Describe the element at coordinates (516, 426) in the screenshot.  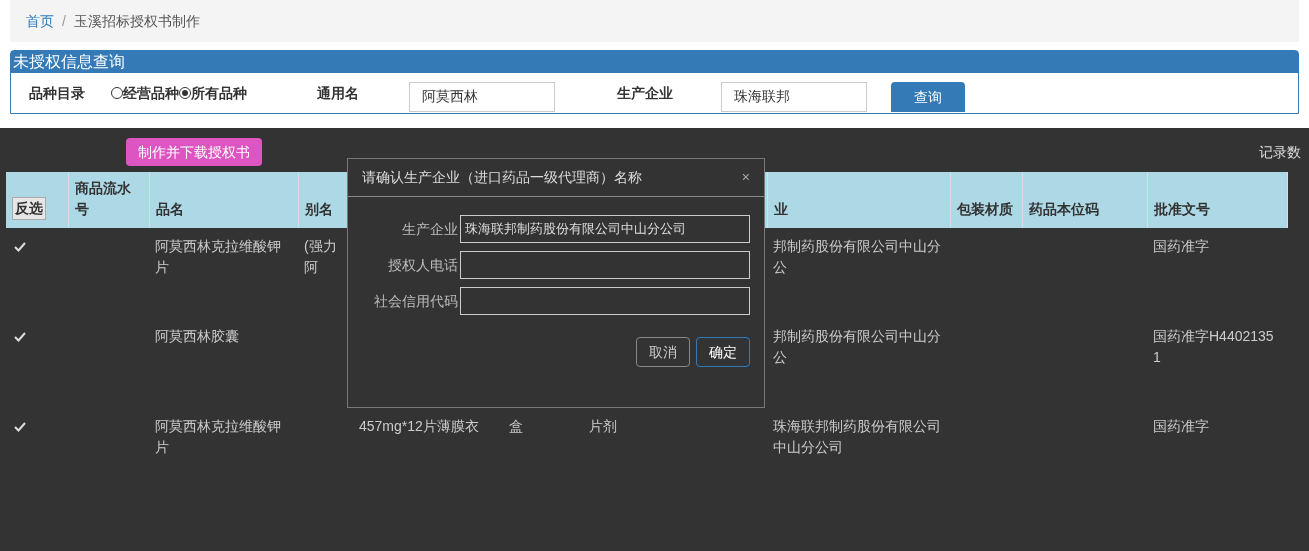
I see `table-cell: 盒` at that location.